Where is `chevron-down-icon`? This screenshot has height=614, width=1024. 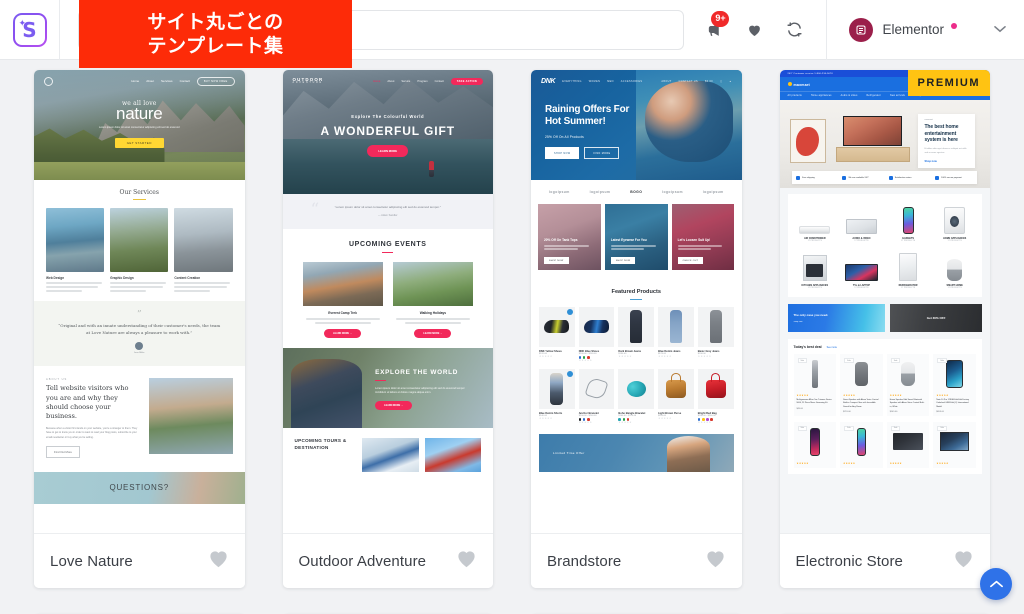 chevron-down-icon is located at coordinates (1000, 30).